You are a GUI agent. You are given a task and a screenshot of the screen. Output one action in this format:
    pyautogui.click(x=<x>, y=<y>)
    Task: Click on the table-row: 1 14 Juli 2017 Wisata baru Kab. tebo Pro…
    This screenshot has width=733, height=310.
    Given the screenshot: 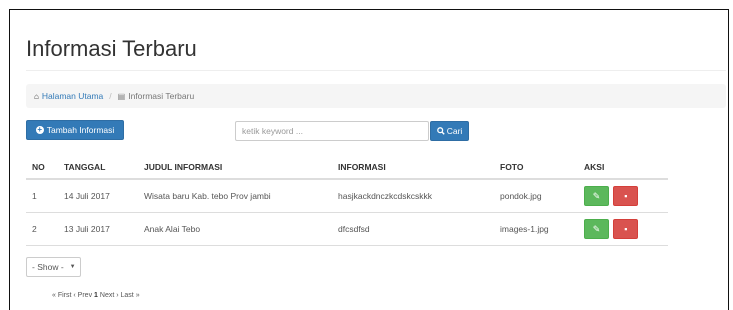 What is the action you would take?
    pyautogui.click(x=347, y=196)
    